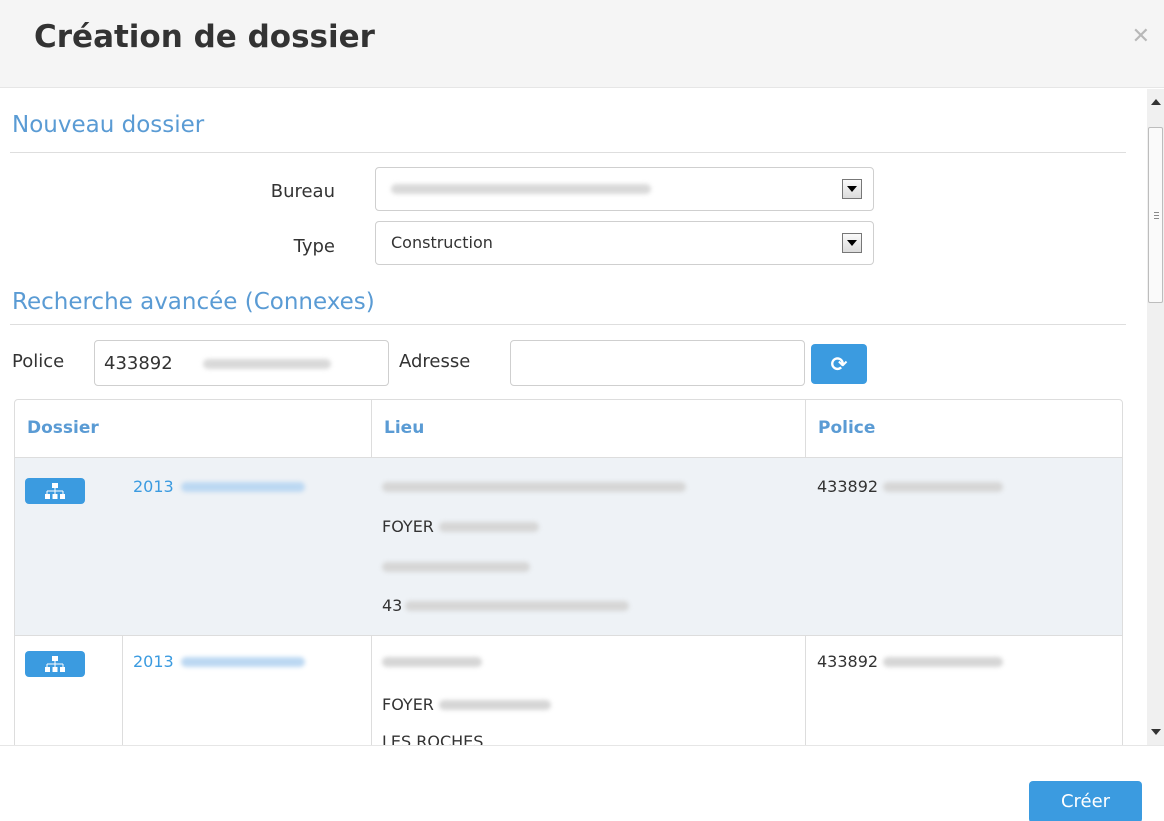 The image size is (1164, 821). I want to click on bureau-label: Bureau, so click(302, 191).